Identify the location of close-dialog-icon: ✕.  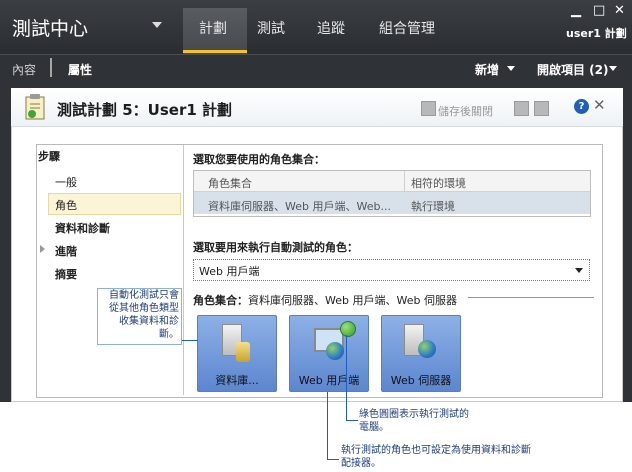
(599, 105).